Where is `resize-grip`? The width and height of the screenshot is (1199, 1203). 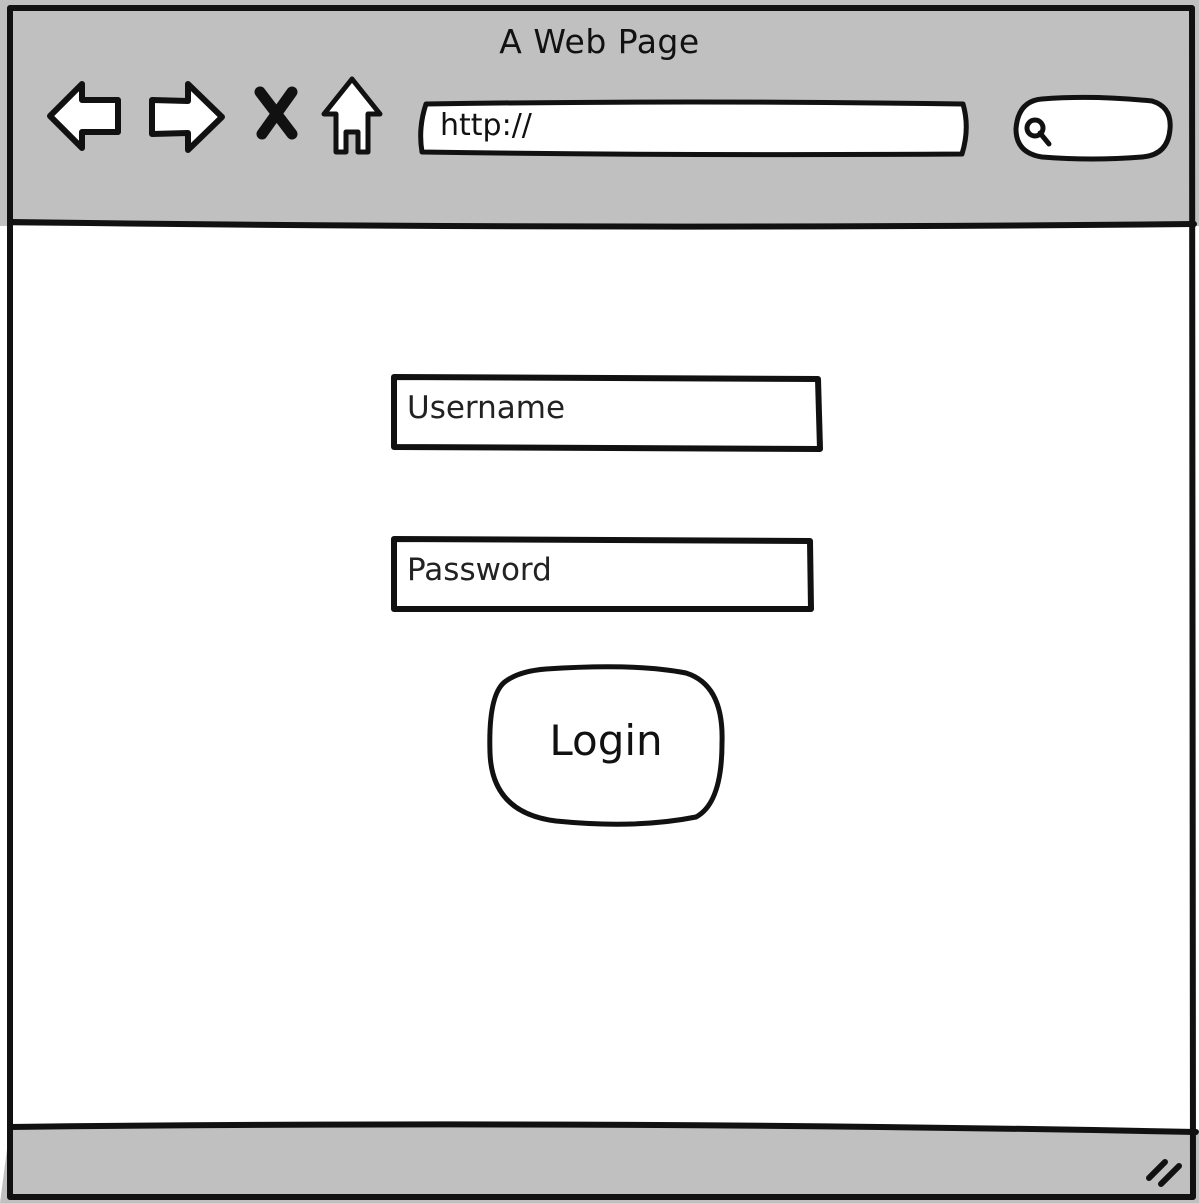 resize-grip is located at coordinates (1164, 1170).